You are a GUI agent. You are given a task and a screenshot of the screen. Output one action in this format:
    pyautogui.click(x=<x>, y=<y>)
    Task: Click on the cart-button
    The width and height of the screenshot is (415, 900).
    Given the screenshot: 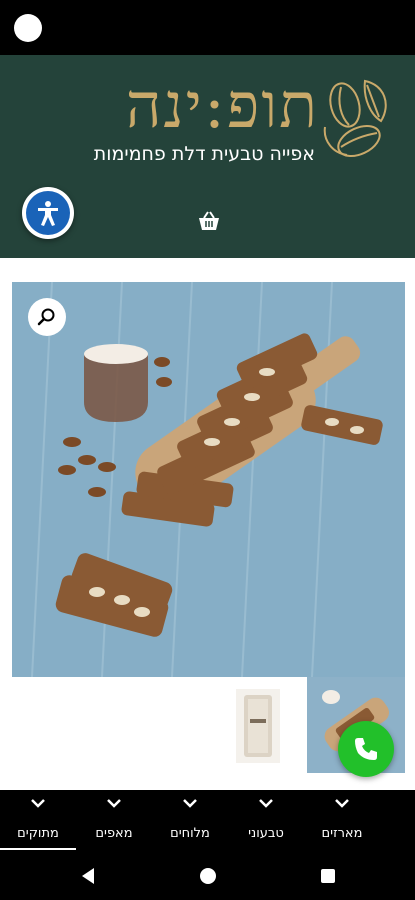 What is the action you would take?
    pyautogui.click(x=209, y=221)
    